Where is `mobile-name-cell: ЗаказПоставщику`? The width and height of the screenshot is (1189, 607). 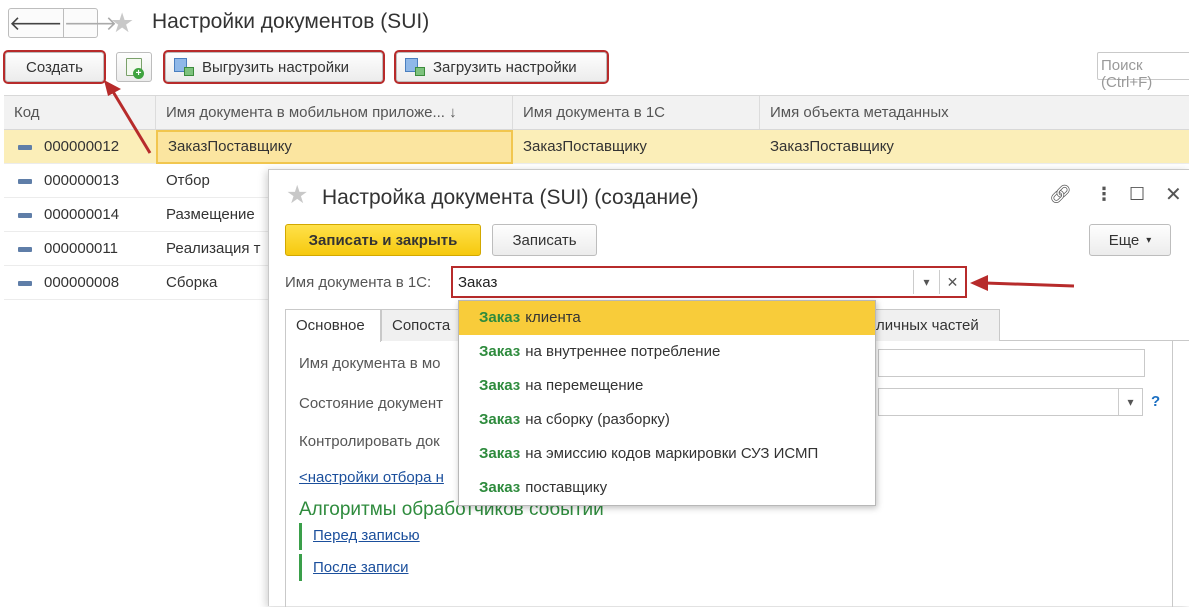 mobile-name-cell: ЗаказПоставщику is located at coordinates (334, 147).